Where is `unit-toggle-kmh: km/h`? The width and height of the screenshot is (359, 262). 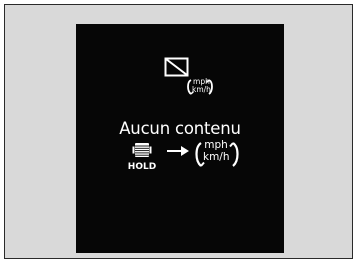
unit-toggle-kmh: km/h is located at coordinates (216, 157).